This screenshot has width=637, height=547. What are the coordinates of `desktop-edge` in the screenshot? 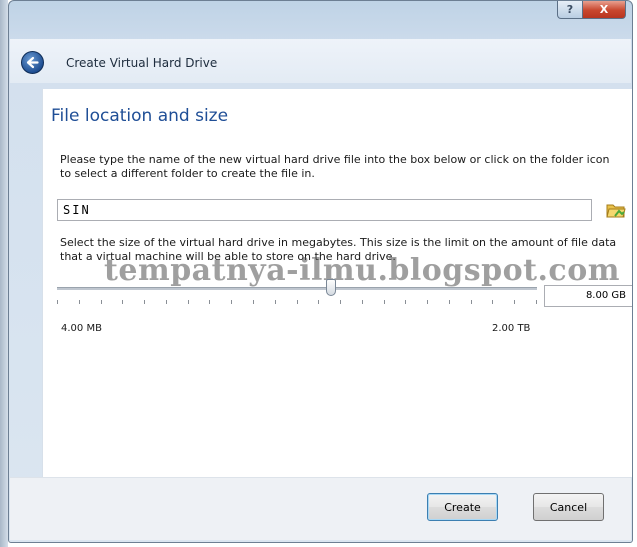 It's located at (4, 273).